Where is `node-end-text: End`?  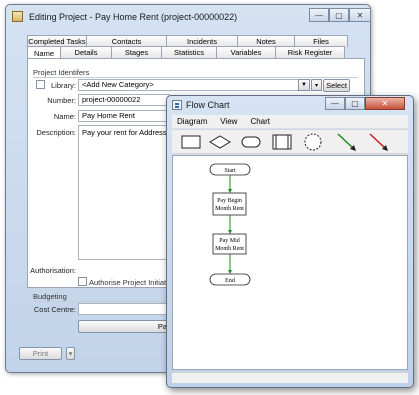
node-end-text: End is located at coordinates (230, 281).